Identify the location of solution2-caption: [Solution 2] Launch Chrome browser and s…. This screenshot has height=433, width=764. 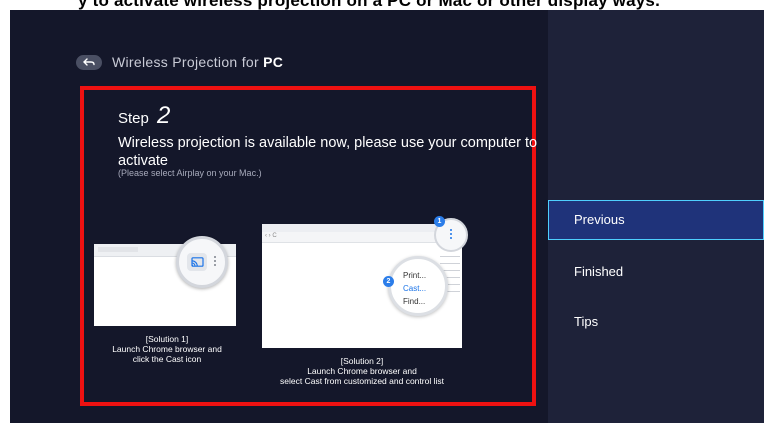
(362, 371).